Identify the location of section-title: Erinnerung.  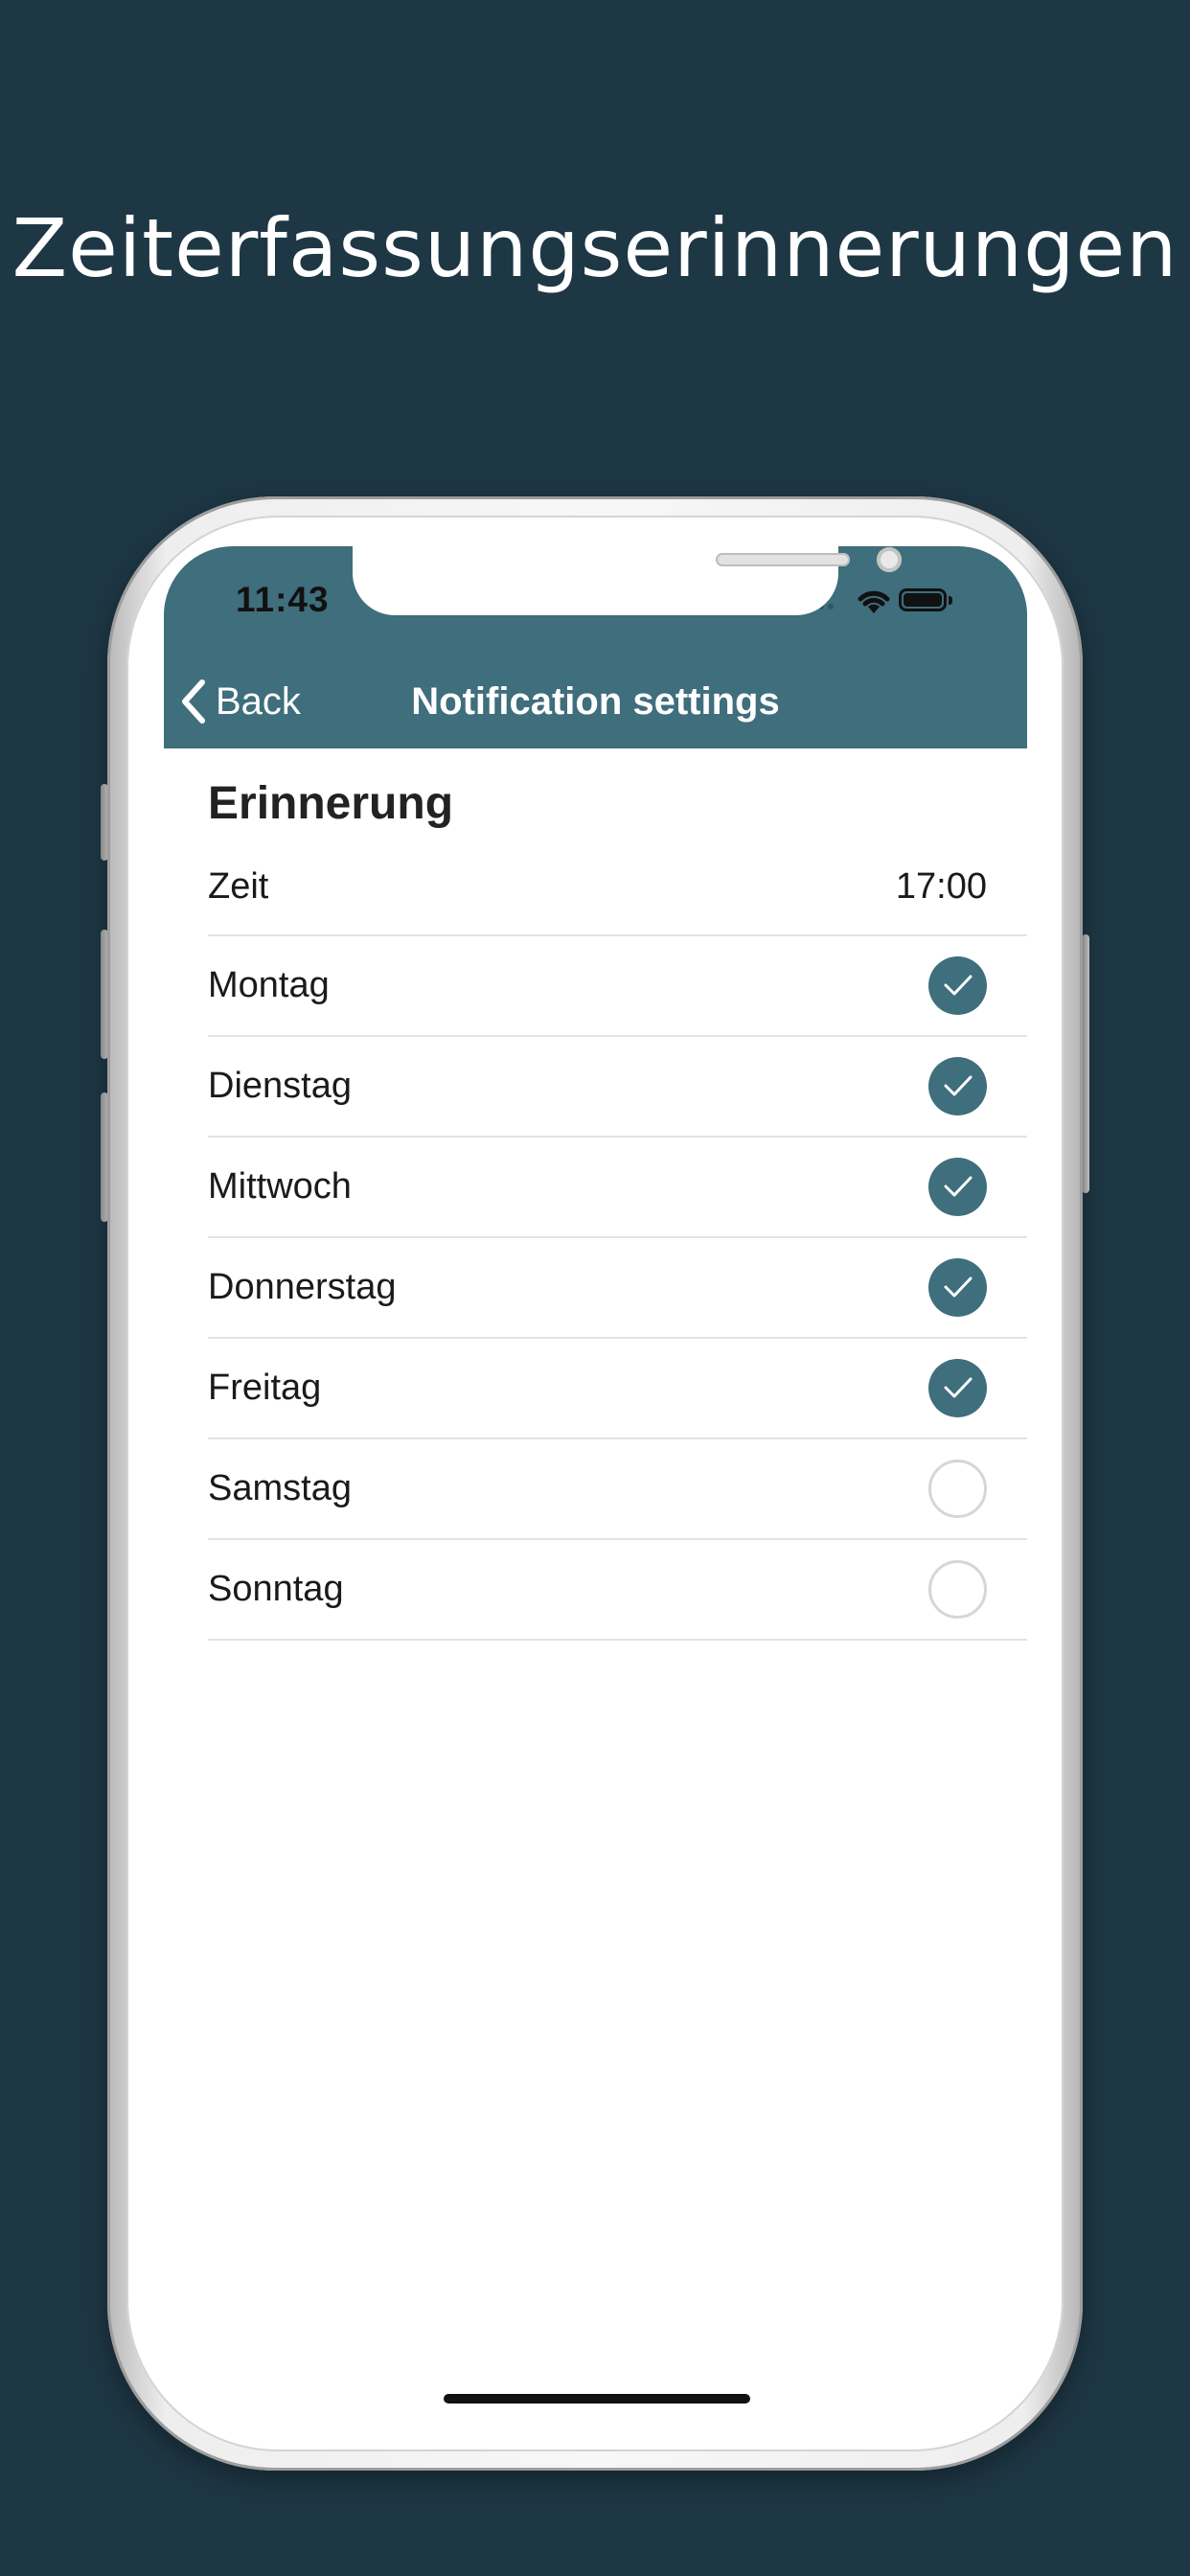
(331, 803).